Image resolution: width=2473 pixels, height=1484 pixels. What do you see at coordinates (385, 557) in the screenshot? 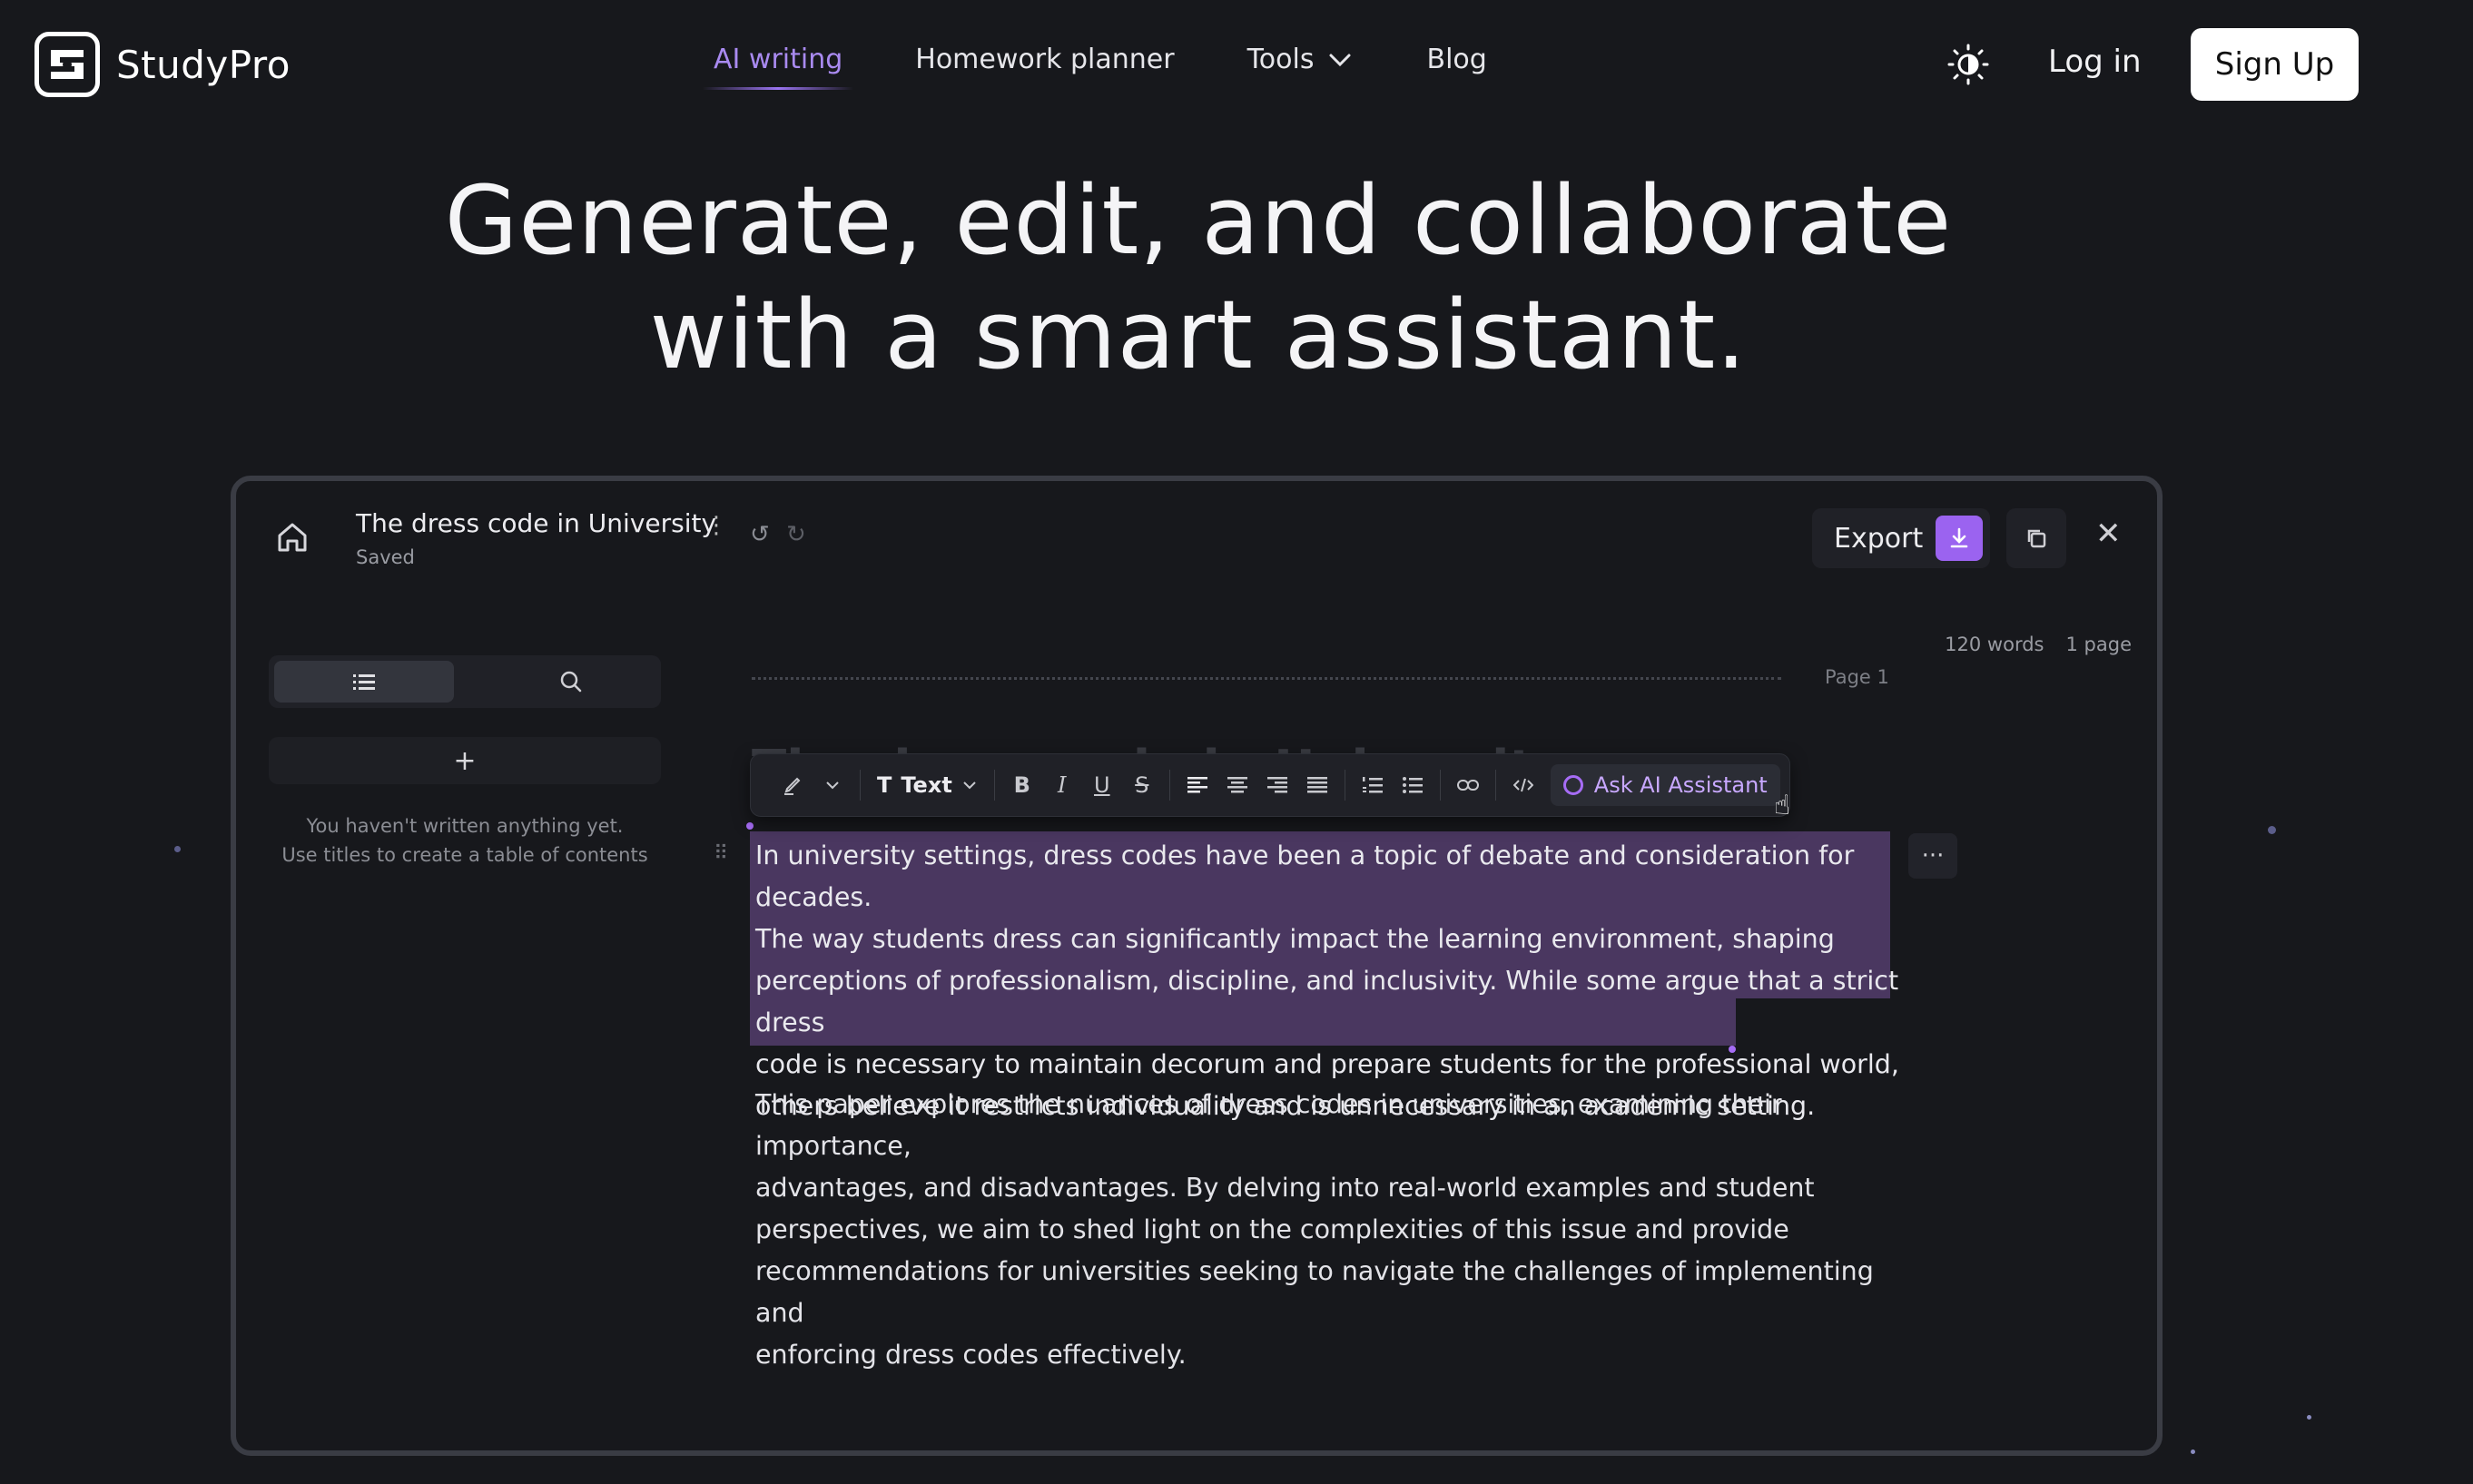
I see `save-status: Saved` at bounding box center [385, 557].